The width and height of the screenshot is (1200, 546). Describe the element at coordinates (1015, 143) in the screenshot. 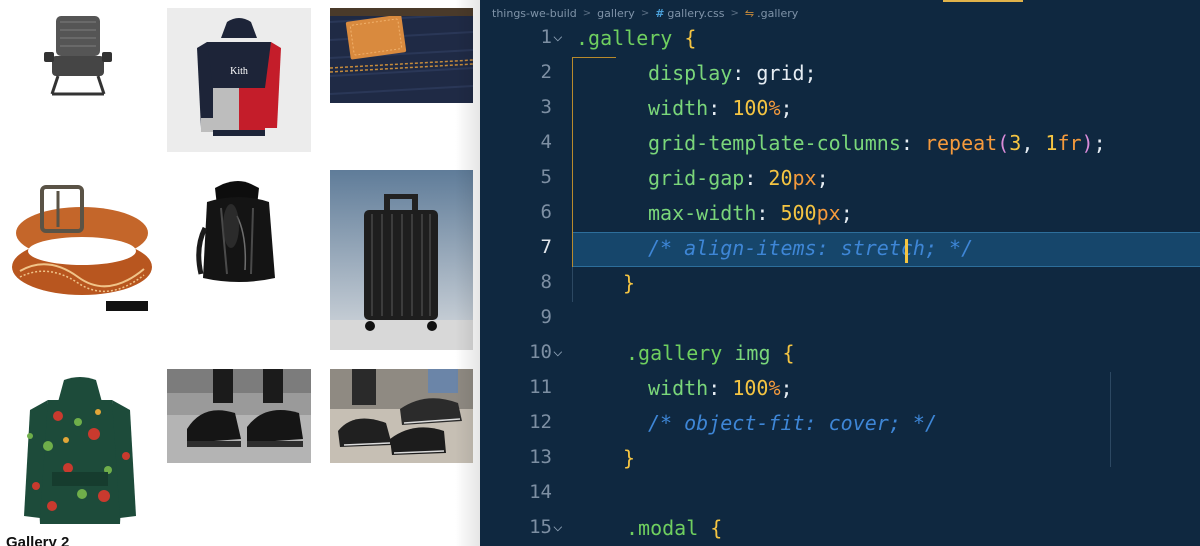

I see `code-token: 3` at that location.